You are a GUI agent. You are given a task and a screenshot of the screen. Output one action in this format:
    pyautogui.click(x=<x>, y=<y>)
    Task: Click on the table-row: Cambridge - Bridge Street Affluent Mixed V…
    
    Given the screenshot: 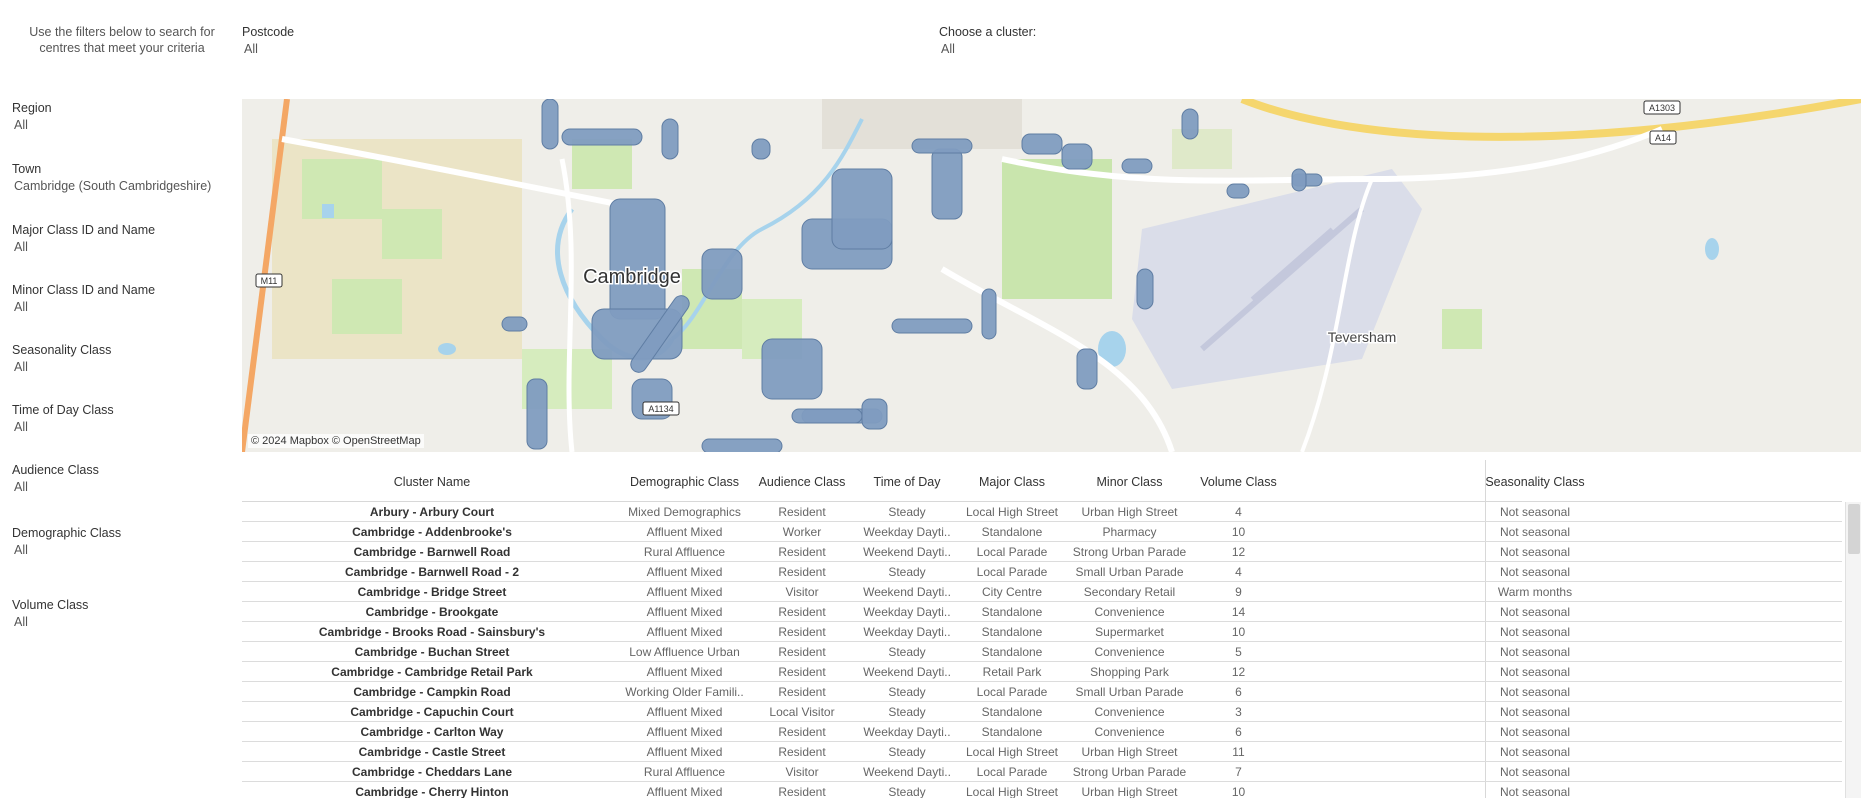 What is the action you would take?
    pyautogui.click(x=1042, y=592)
    